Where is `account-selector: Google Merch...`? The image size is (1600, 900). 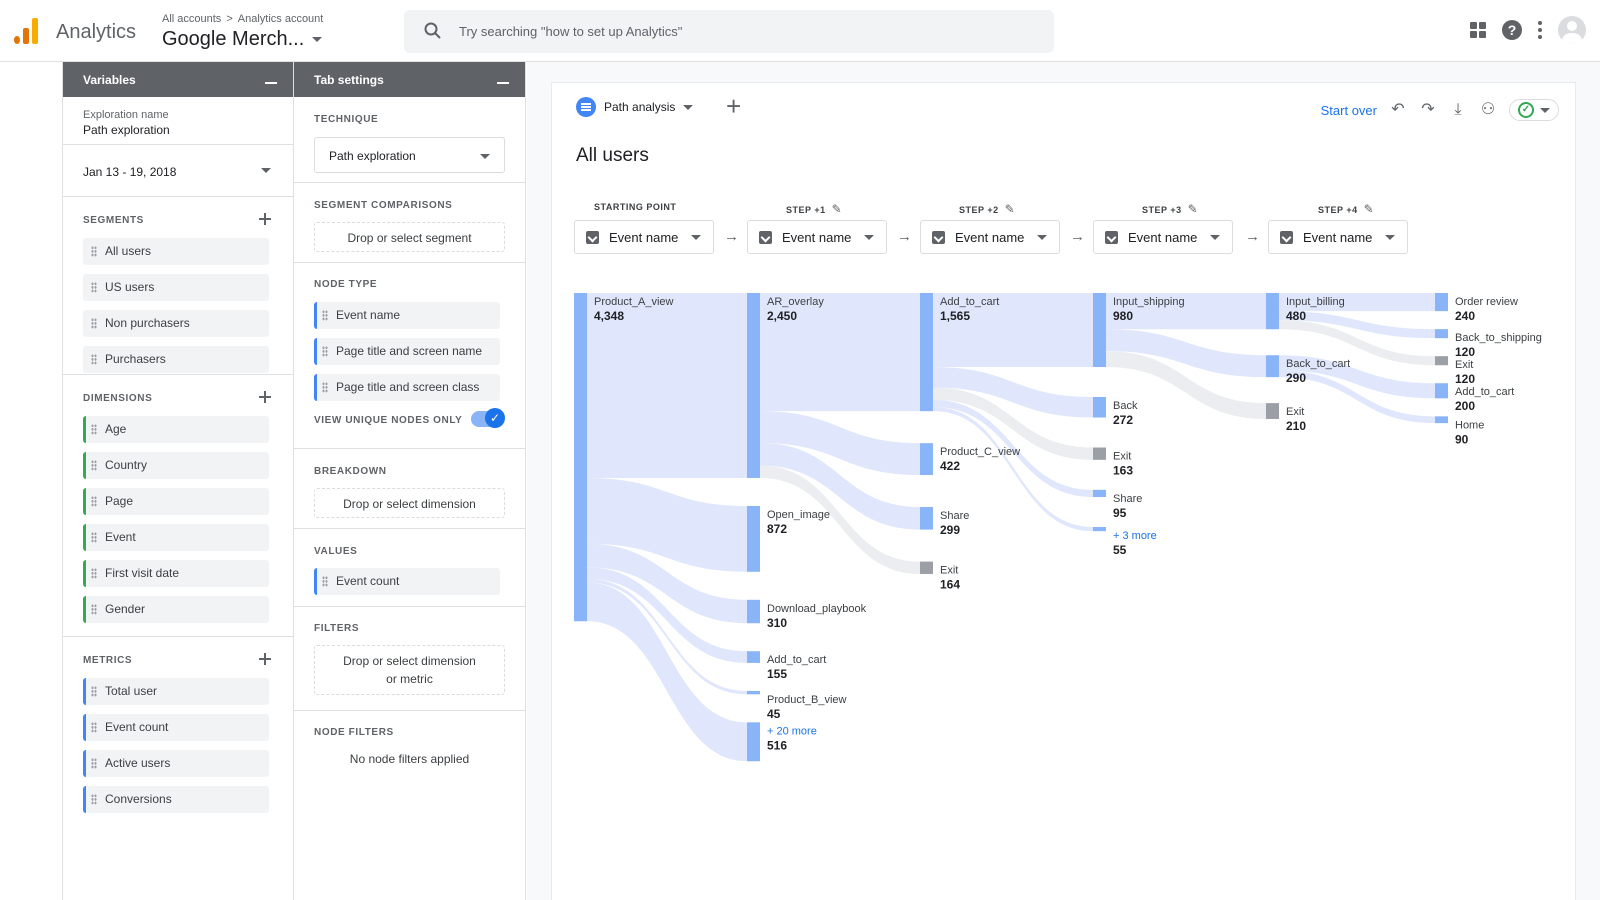
account-selector: Google Merch... is located at coordinates (242, 39).